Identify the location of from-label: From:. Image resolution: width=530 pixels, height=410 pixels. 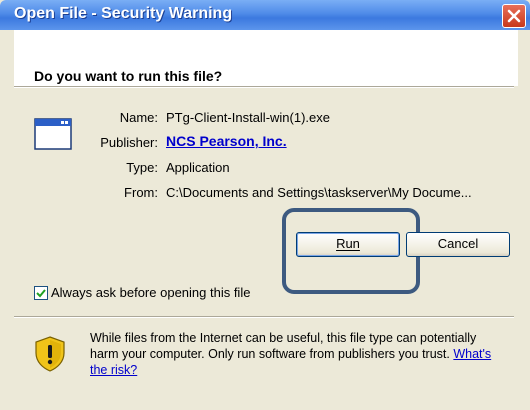
(141, 192).